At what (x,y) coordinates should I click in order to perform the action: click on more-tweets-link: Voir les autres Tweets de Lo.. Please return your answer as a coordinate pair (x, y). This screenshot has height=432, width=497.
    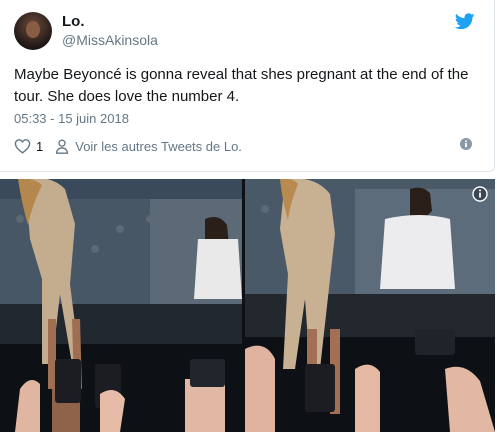
    Looking at the image, I should click on (158, 146).